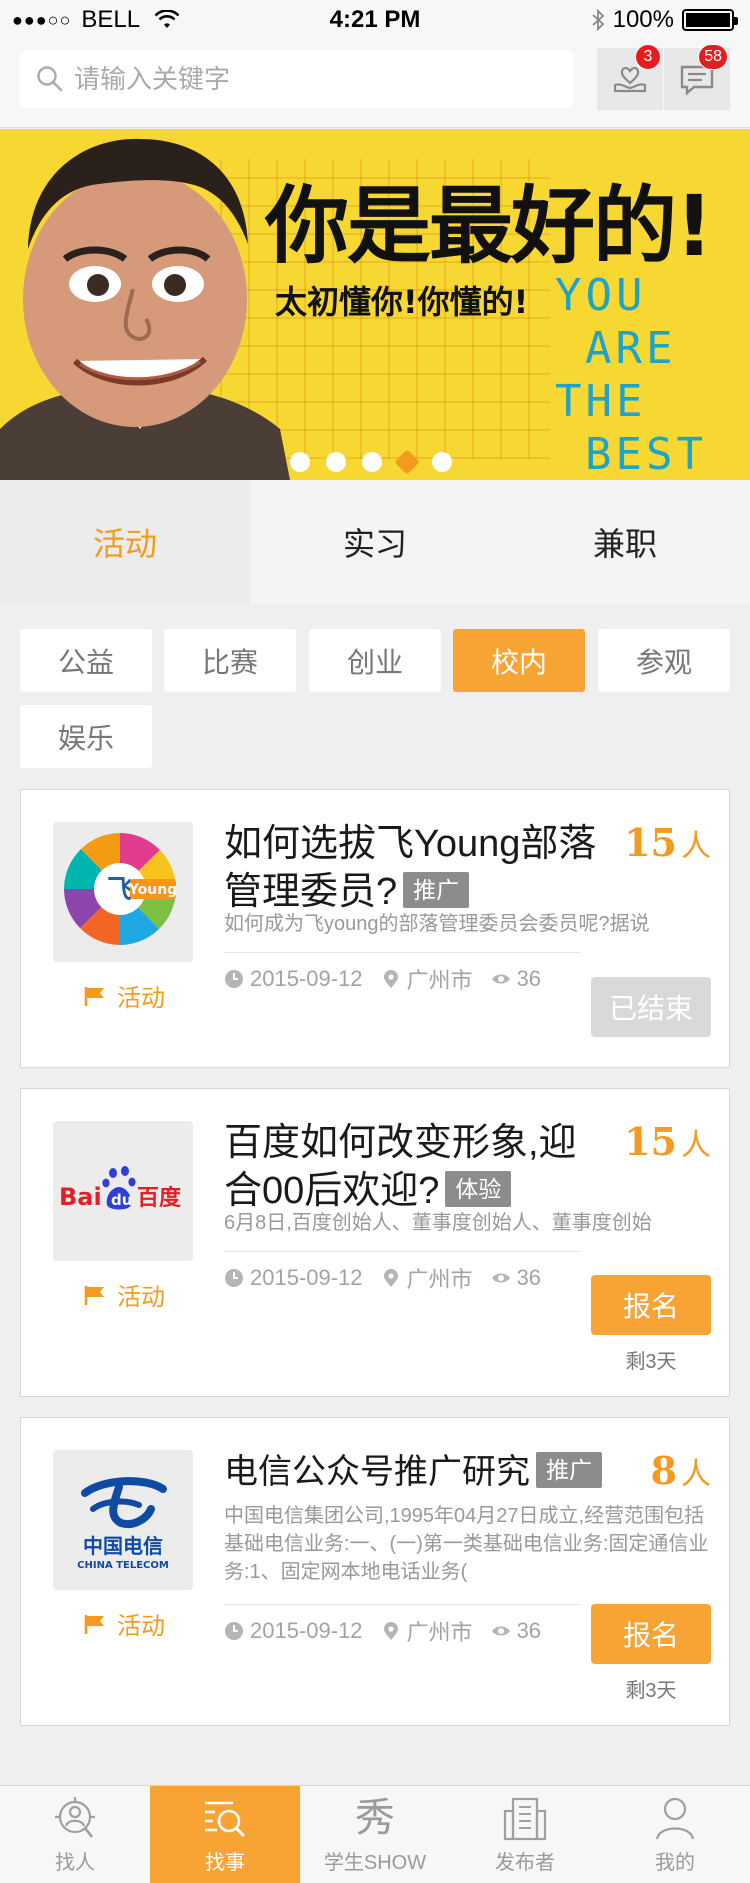 The image size is (750, 1883). Describe the element at coordinates (377, 1472) in the screenshot. I see `card-title-text: 电信公众号推广研究` at that location.